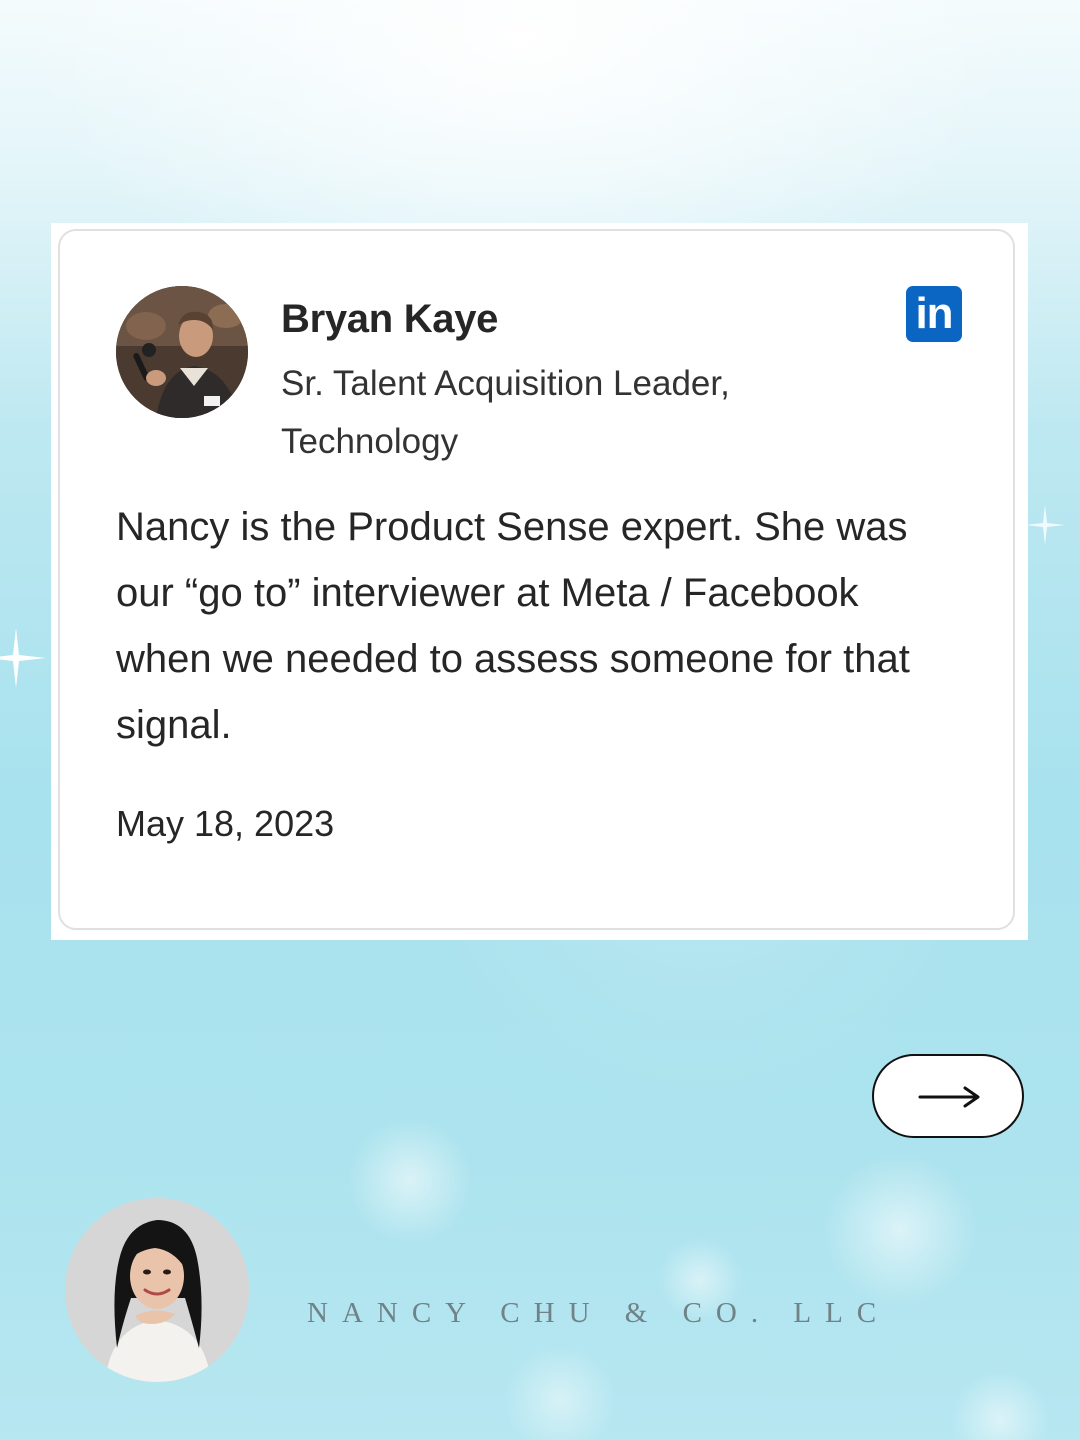  Describe the element at coordinates (599, 1313) in the screenshot. I see `brand-name: NANCY CHU & CO. LLC` at that location.